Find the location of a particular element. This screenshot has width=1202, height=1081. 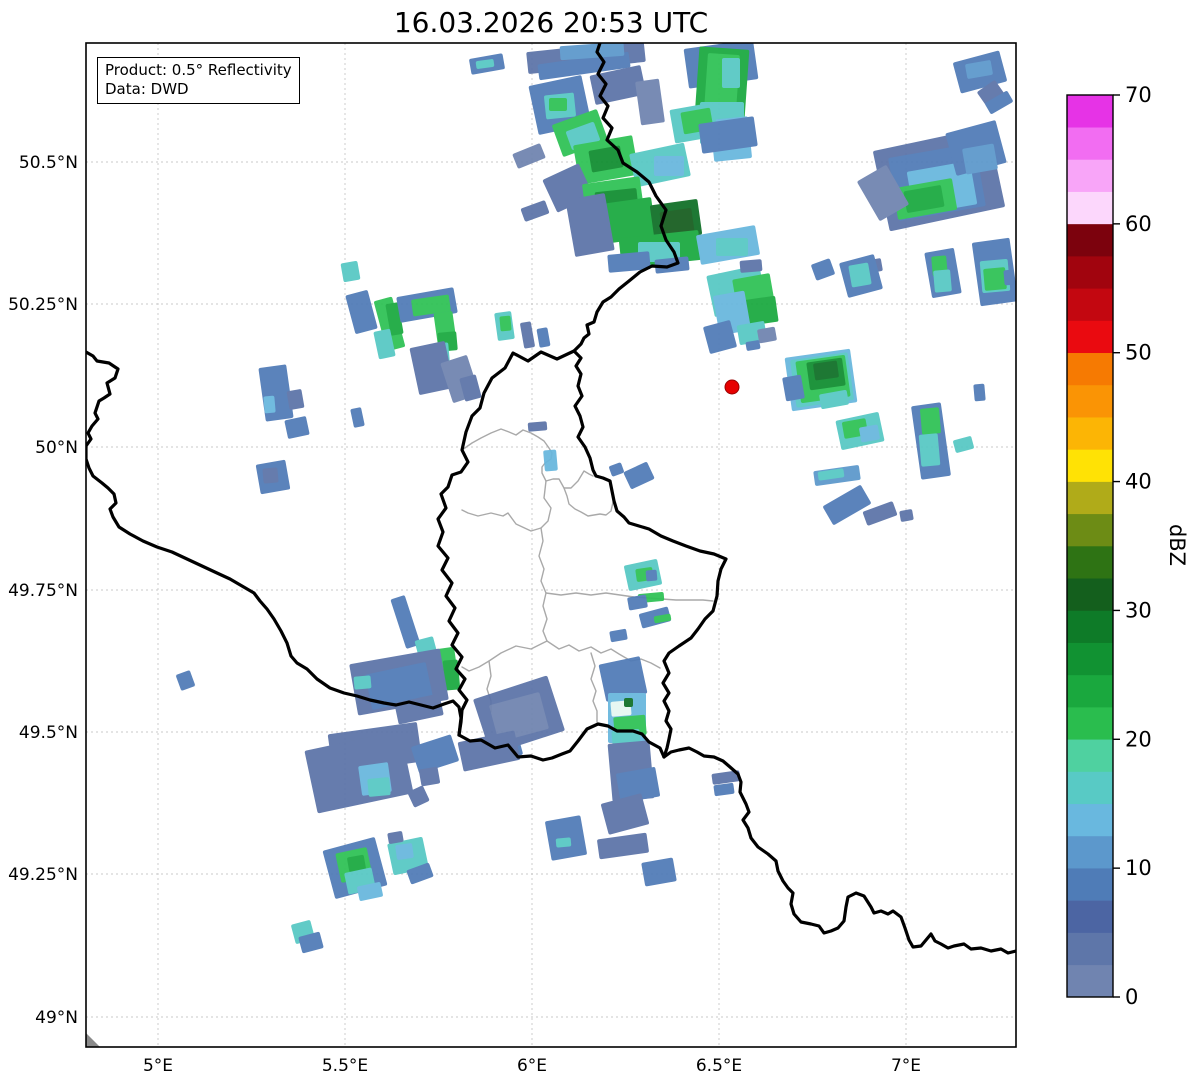

product-info-line1: Product: 0.5° Reflectivity is located at coordinates (198, 70).